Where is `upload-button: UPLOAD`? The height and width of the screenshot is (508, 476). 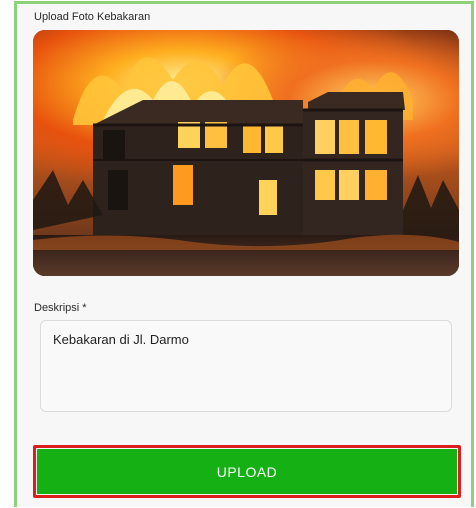 upload-button: UPLOAD is located at coordinates (247, 471).